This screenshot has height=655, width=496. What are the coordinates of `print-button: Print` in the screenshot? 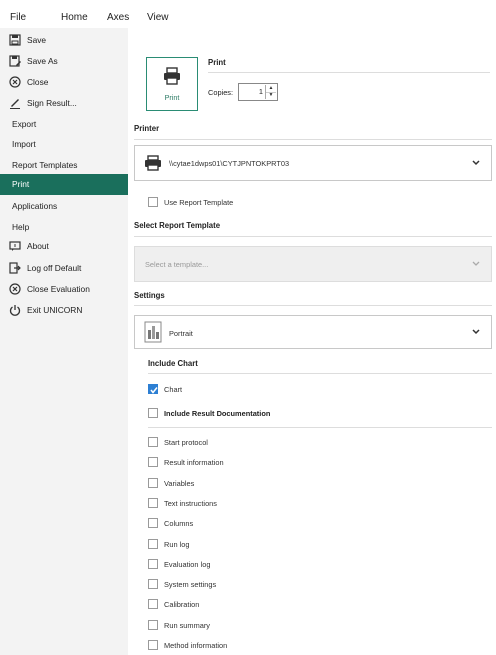 It's located at (172, 84).